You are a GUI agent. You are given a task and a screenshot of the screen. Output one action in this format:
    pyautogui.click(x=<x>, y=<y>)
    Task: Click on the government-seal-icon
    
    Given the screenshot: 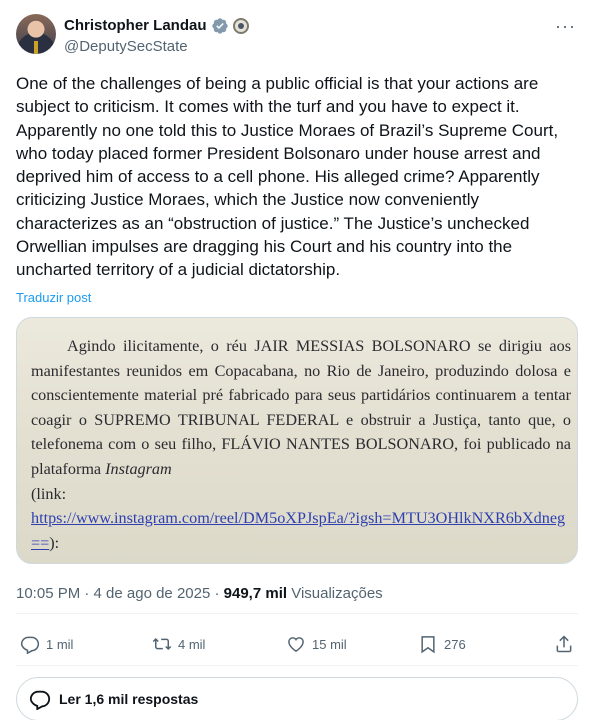 What is the action you would take?
    pyautogui.click(x=240, y=26)
    